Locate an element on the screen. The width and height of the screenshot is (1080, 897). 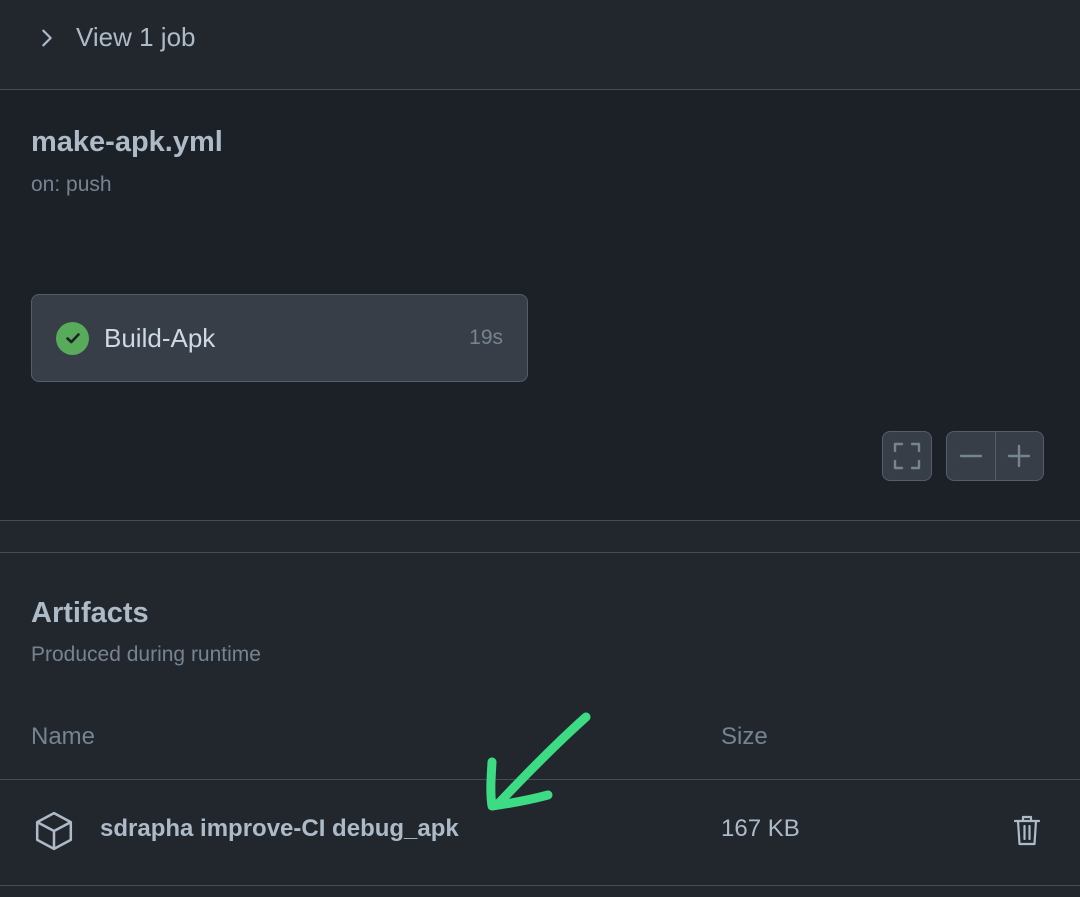
workflow-trigger: on: push is located at coordinates (71, 184).